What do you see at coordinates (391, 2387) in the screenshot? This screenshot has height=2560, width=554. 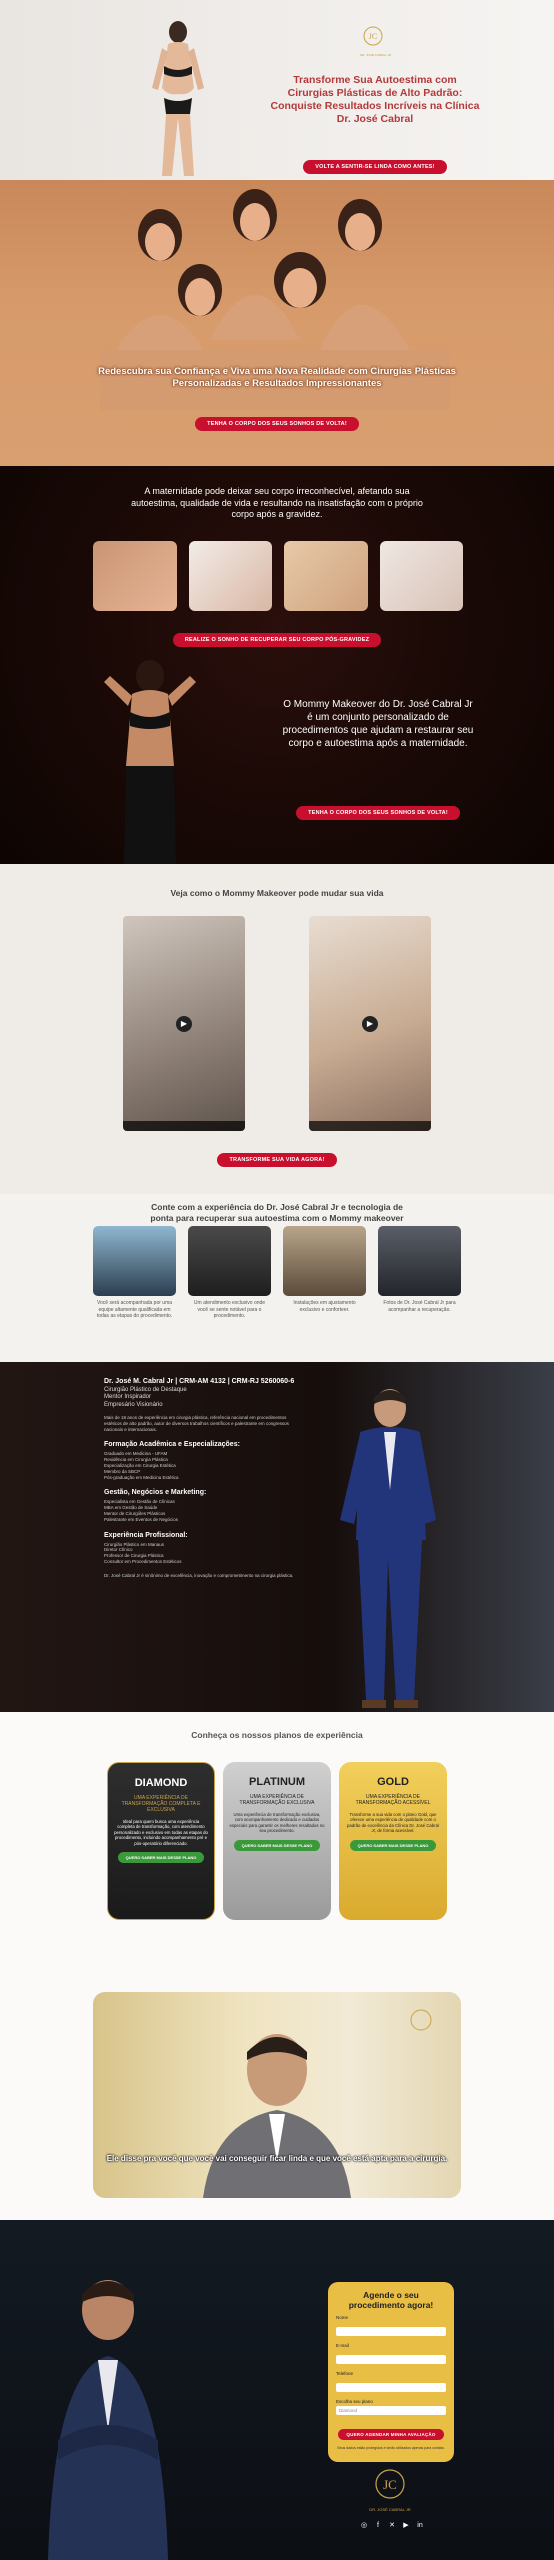 I see `phone-input` at bounding box center [391, 2387].